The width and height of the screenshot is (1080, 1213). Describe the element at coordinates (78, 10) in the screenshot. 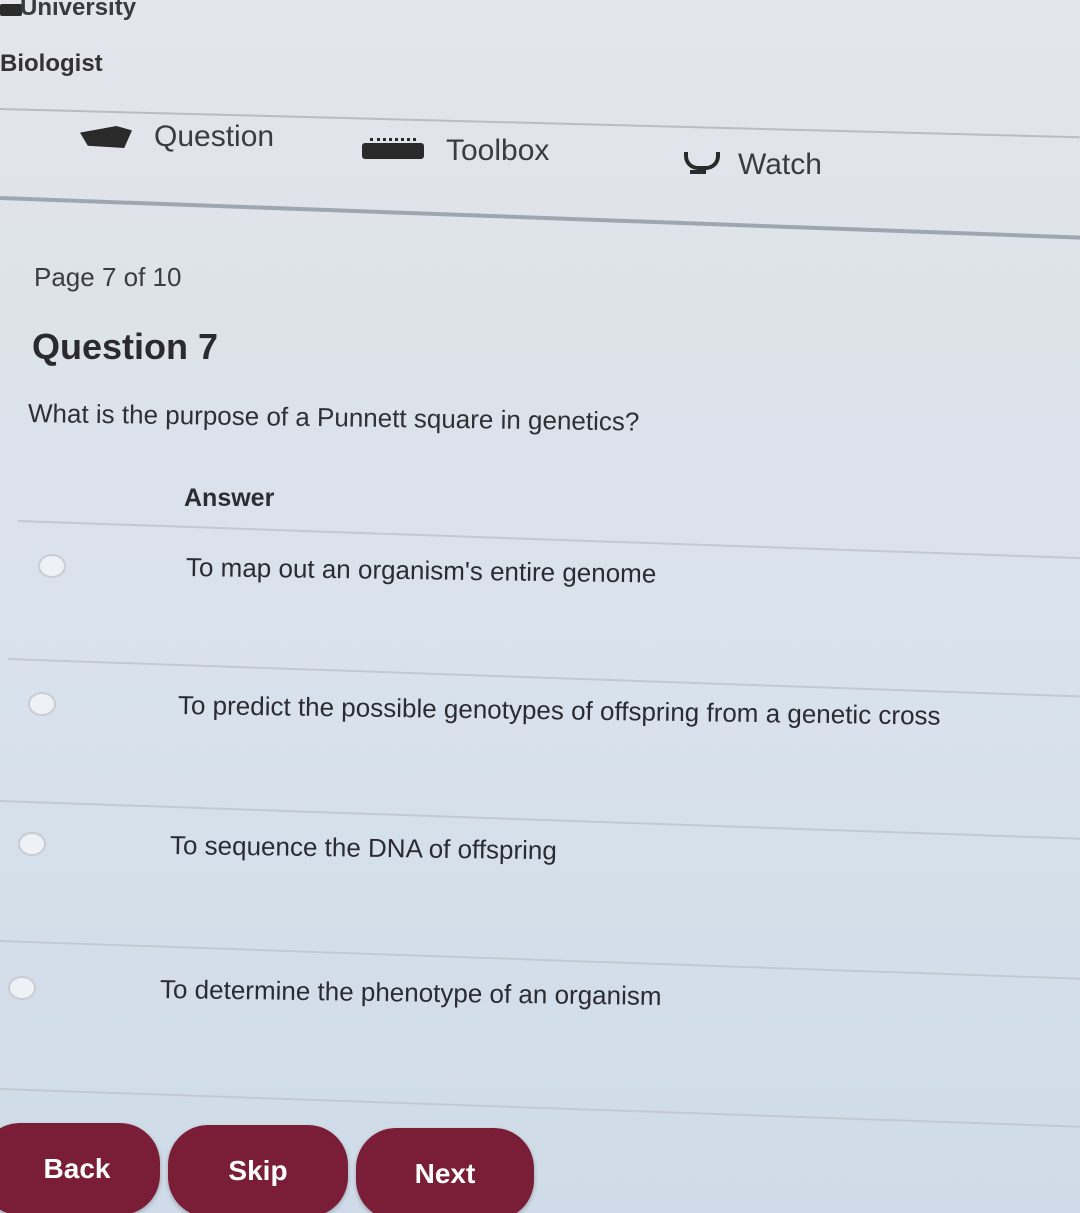

I see `brand-name: University` at that location.